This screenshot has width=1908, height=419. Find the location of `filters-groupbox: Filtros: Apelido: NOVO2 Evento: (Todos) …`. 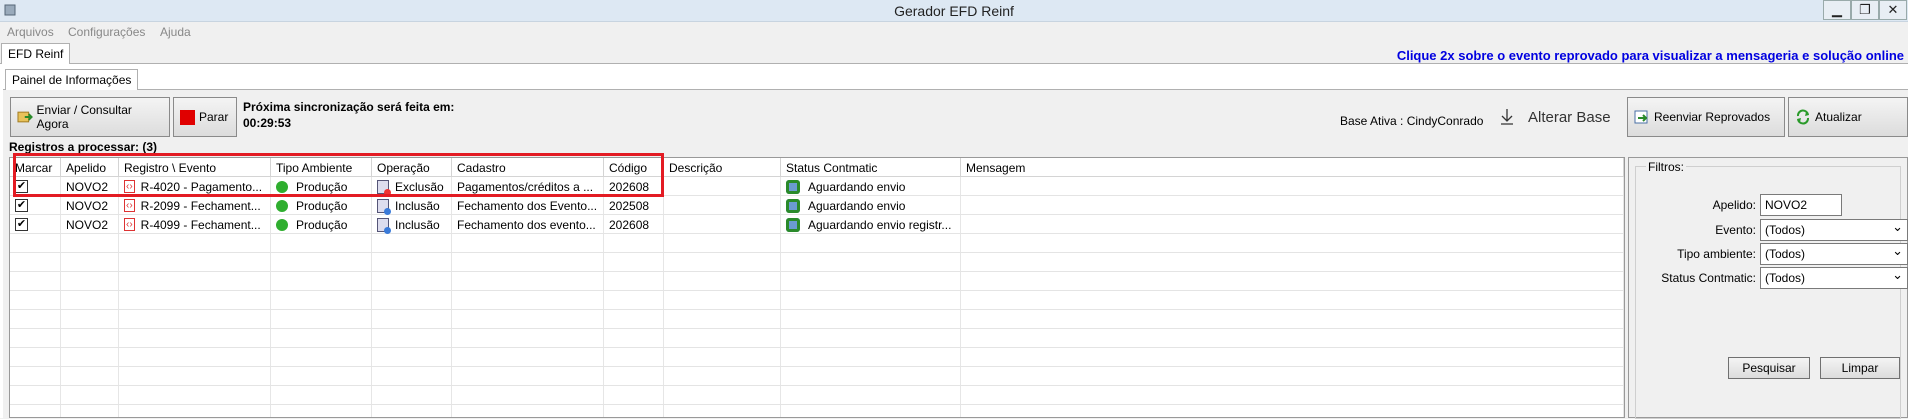

filters-groupbox: Filtros: Apelido: NOVO2 Evento: (Todos) … is located at coordinates (1771, 289).